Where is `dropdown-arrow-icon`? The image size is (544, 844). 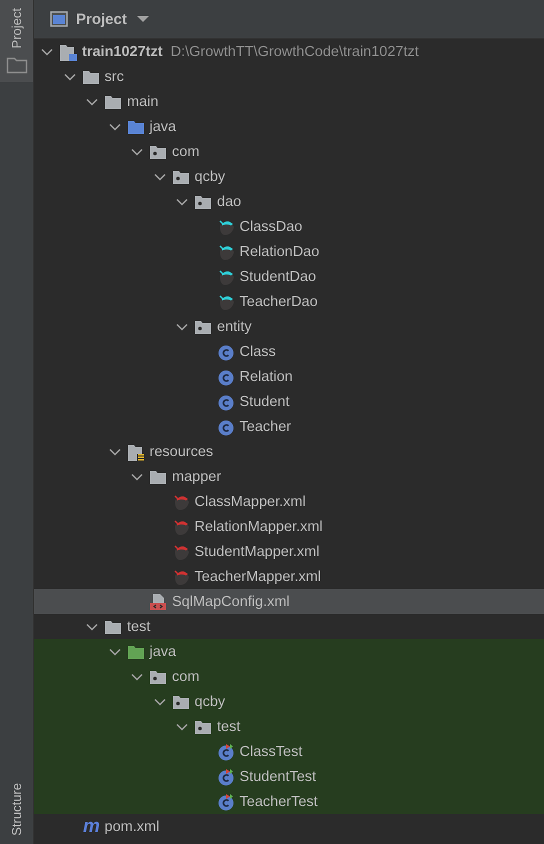
dropdown-arrow-icon is located at coordinates (142, 19).